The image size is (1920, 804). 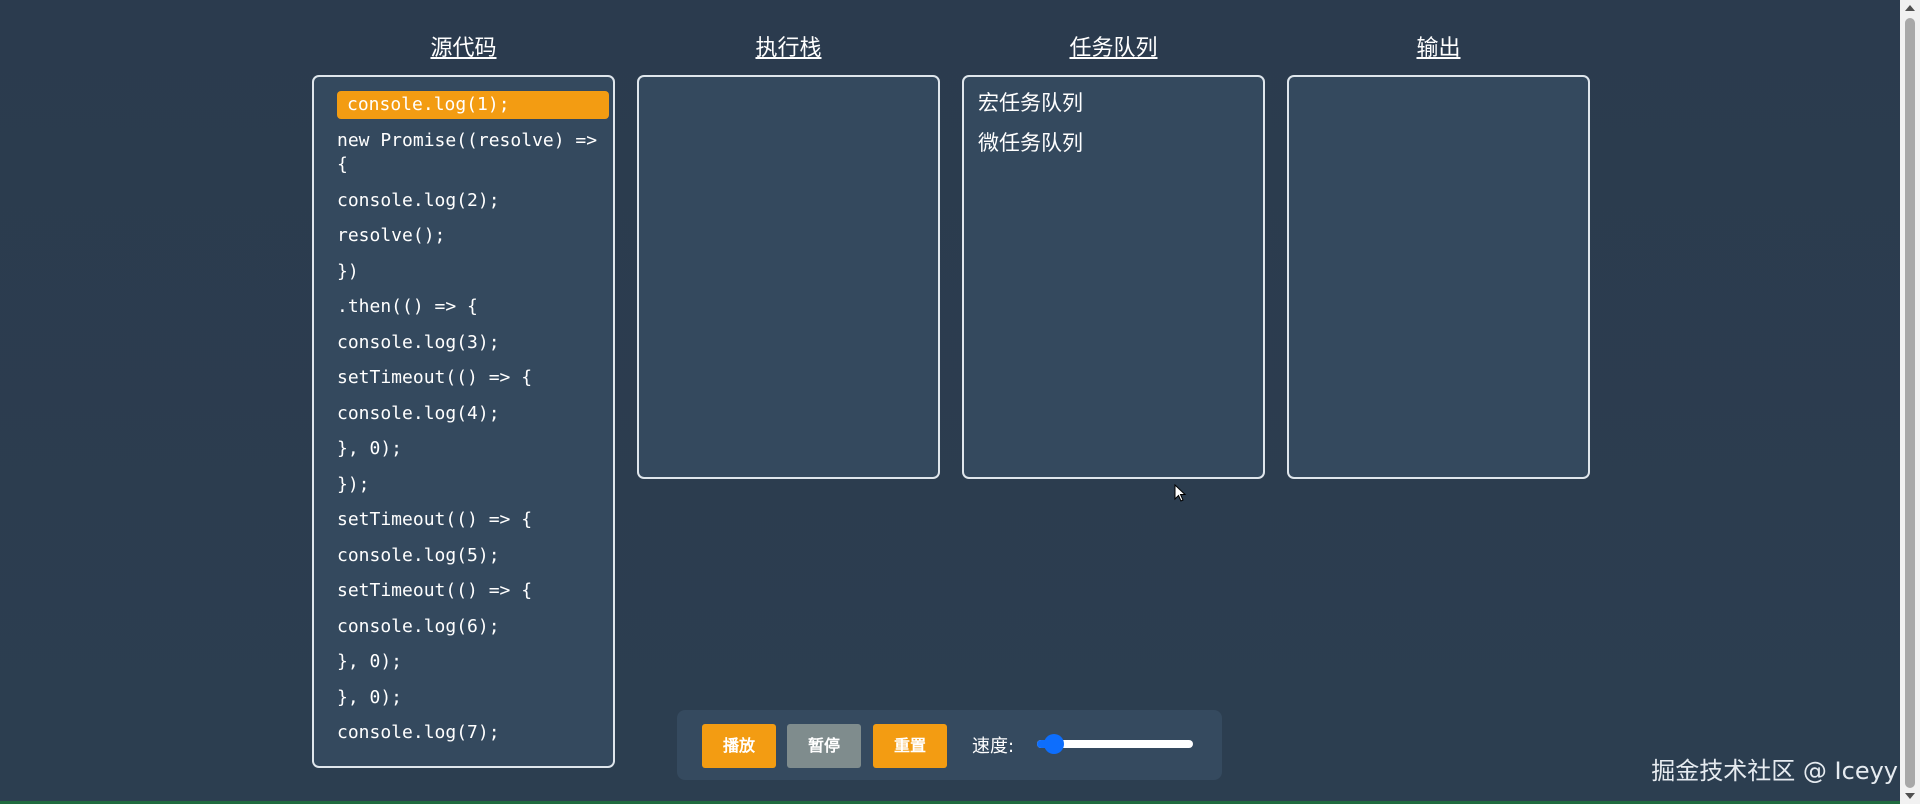 I want to click on code-line: console.log(5);, so click(x=418, y=555).